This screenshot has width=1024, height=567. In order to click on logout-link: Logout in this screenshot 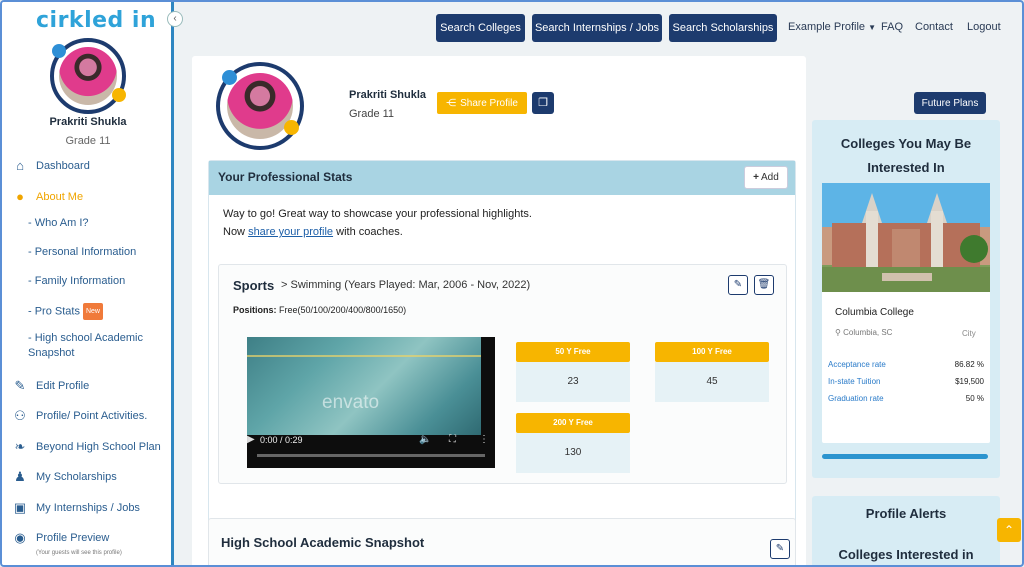, I will do `click(984, 27)`.